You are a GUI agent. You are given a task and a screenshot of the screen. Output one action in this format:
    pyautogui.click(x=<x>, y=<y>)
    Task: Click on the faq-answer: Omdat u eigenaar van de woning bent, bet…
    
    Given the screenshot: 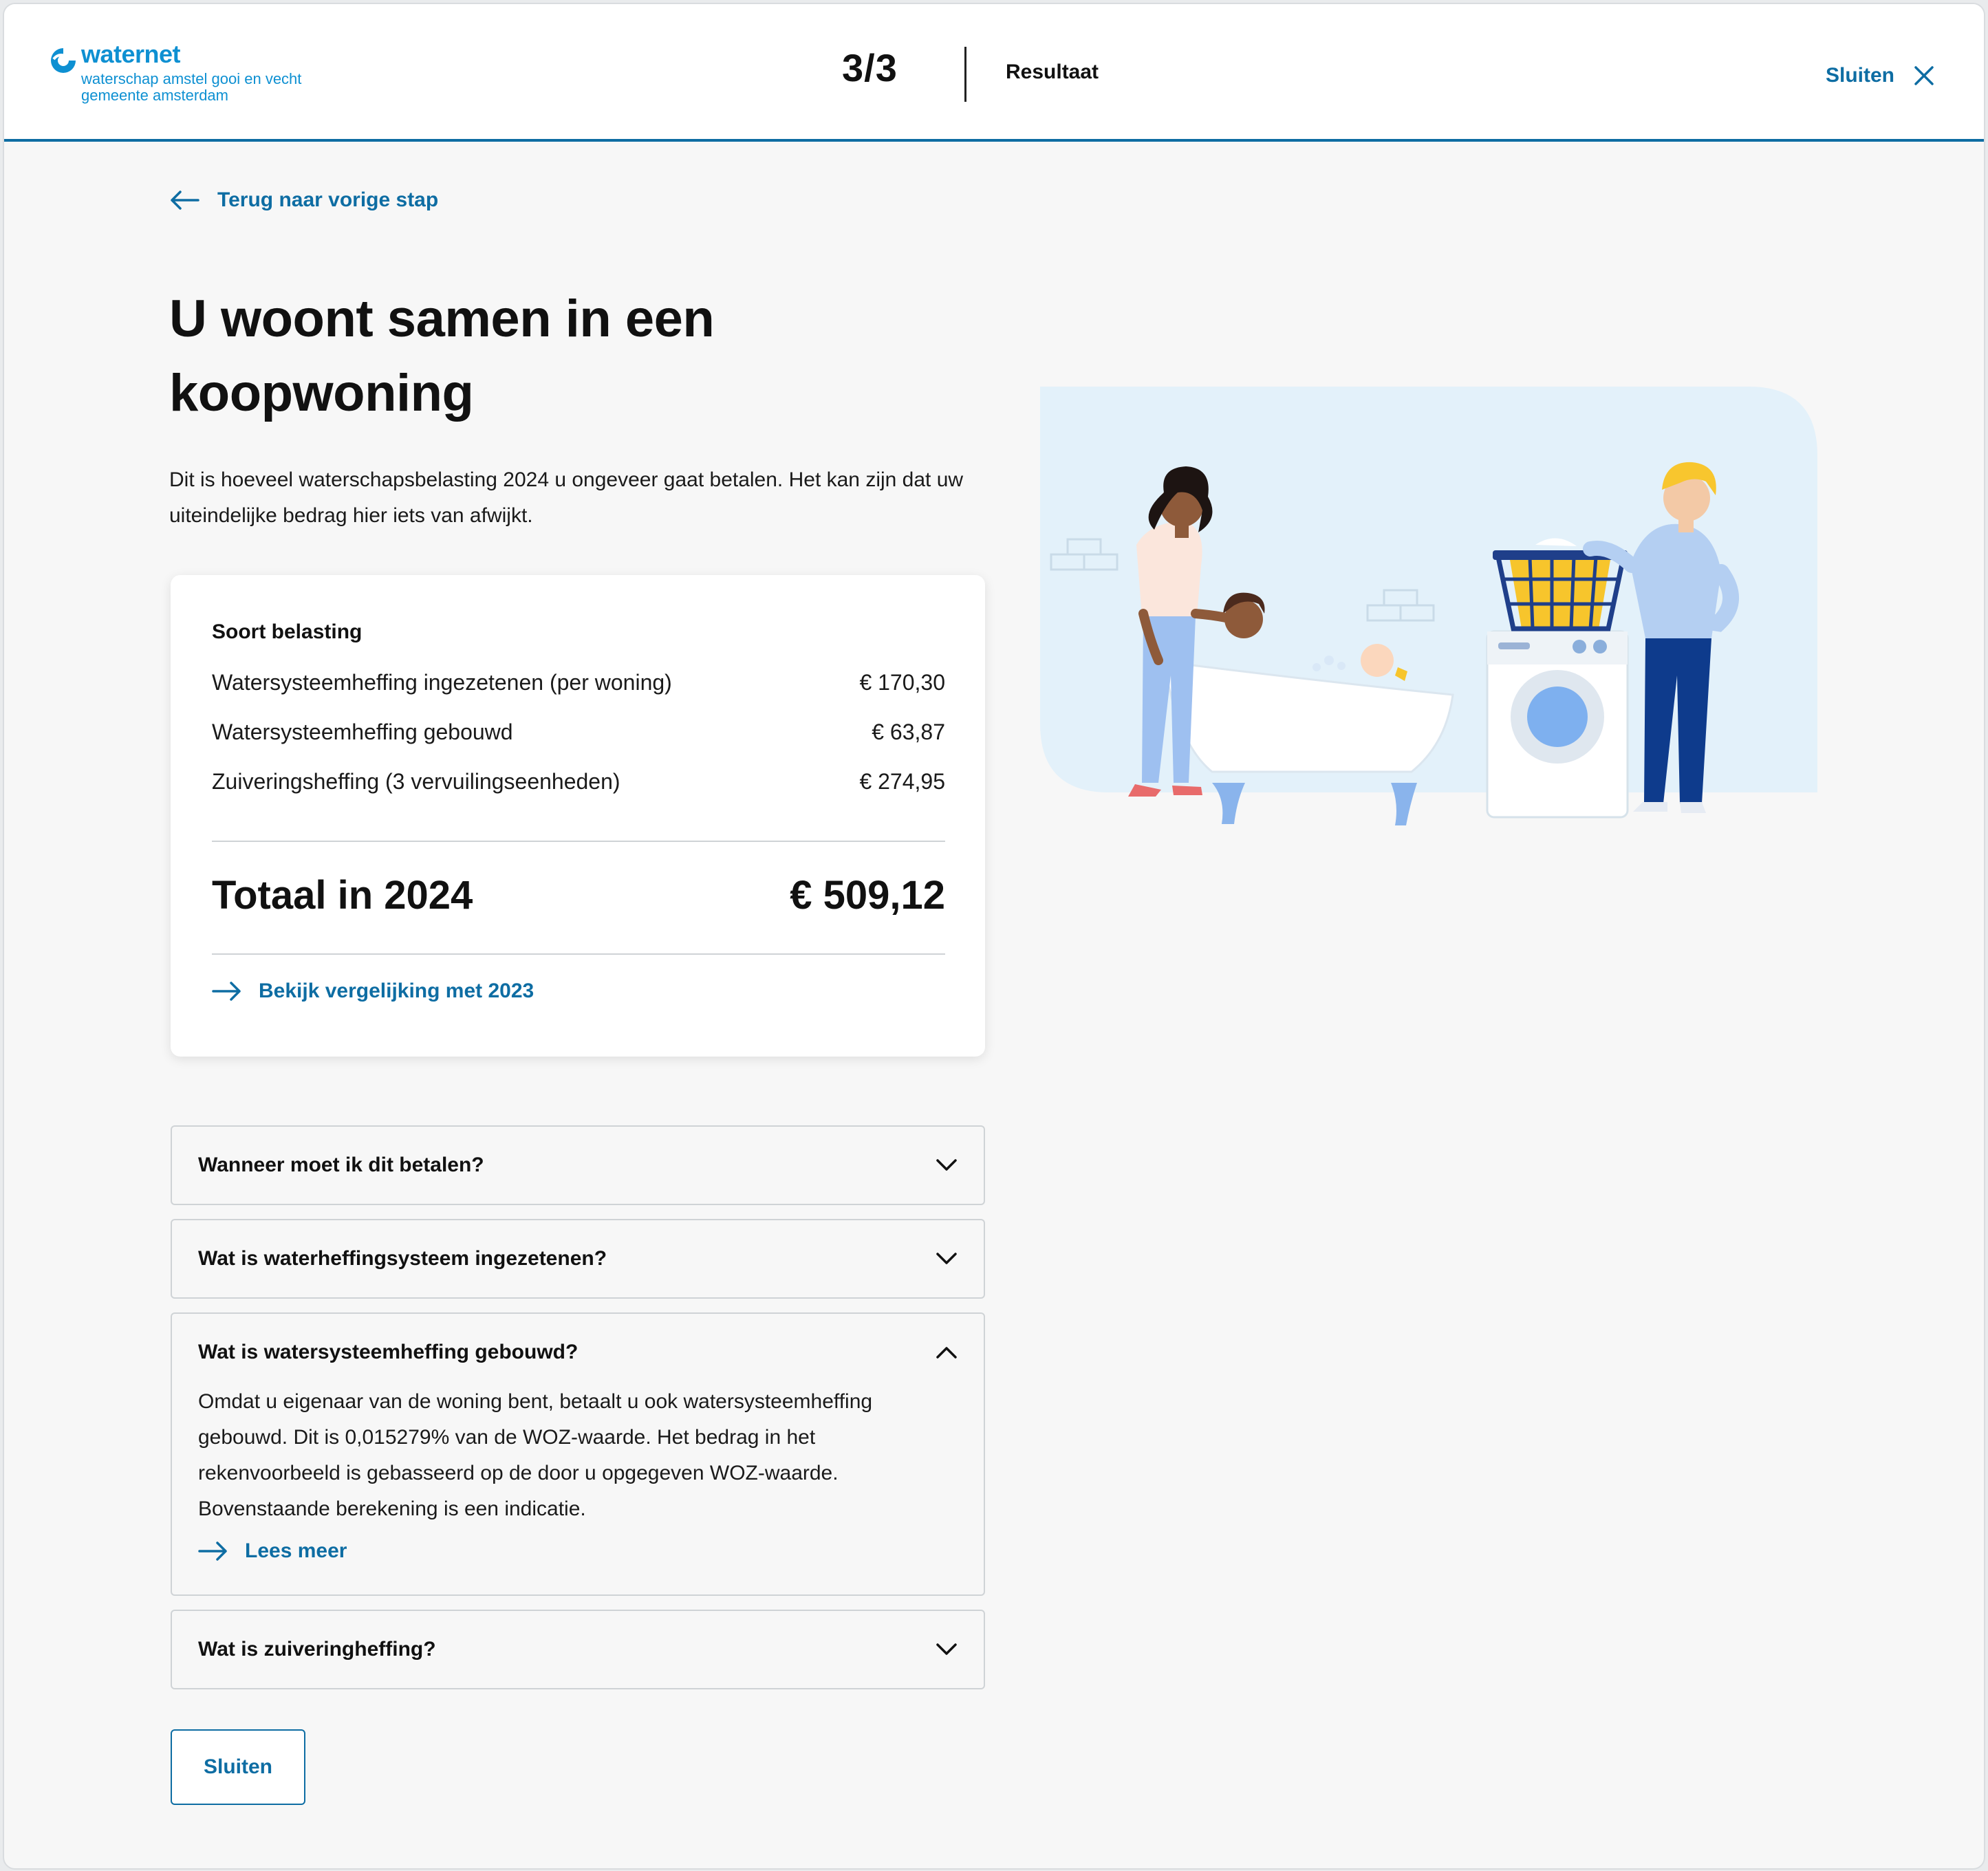 What is the action you would take?
    pyautogui.click(x=535, y=1455)
    